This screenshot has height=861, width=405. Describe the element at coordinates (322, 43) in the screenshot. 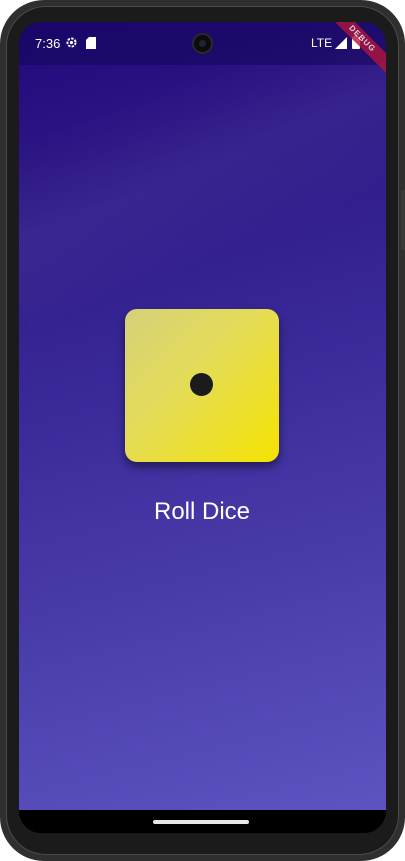

I see `status-network-type: LTE` at that location.